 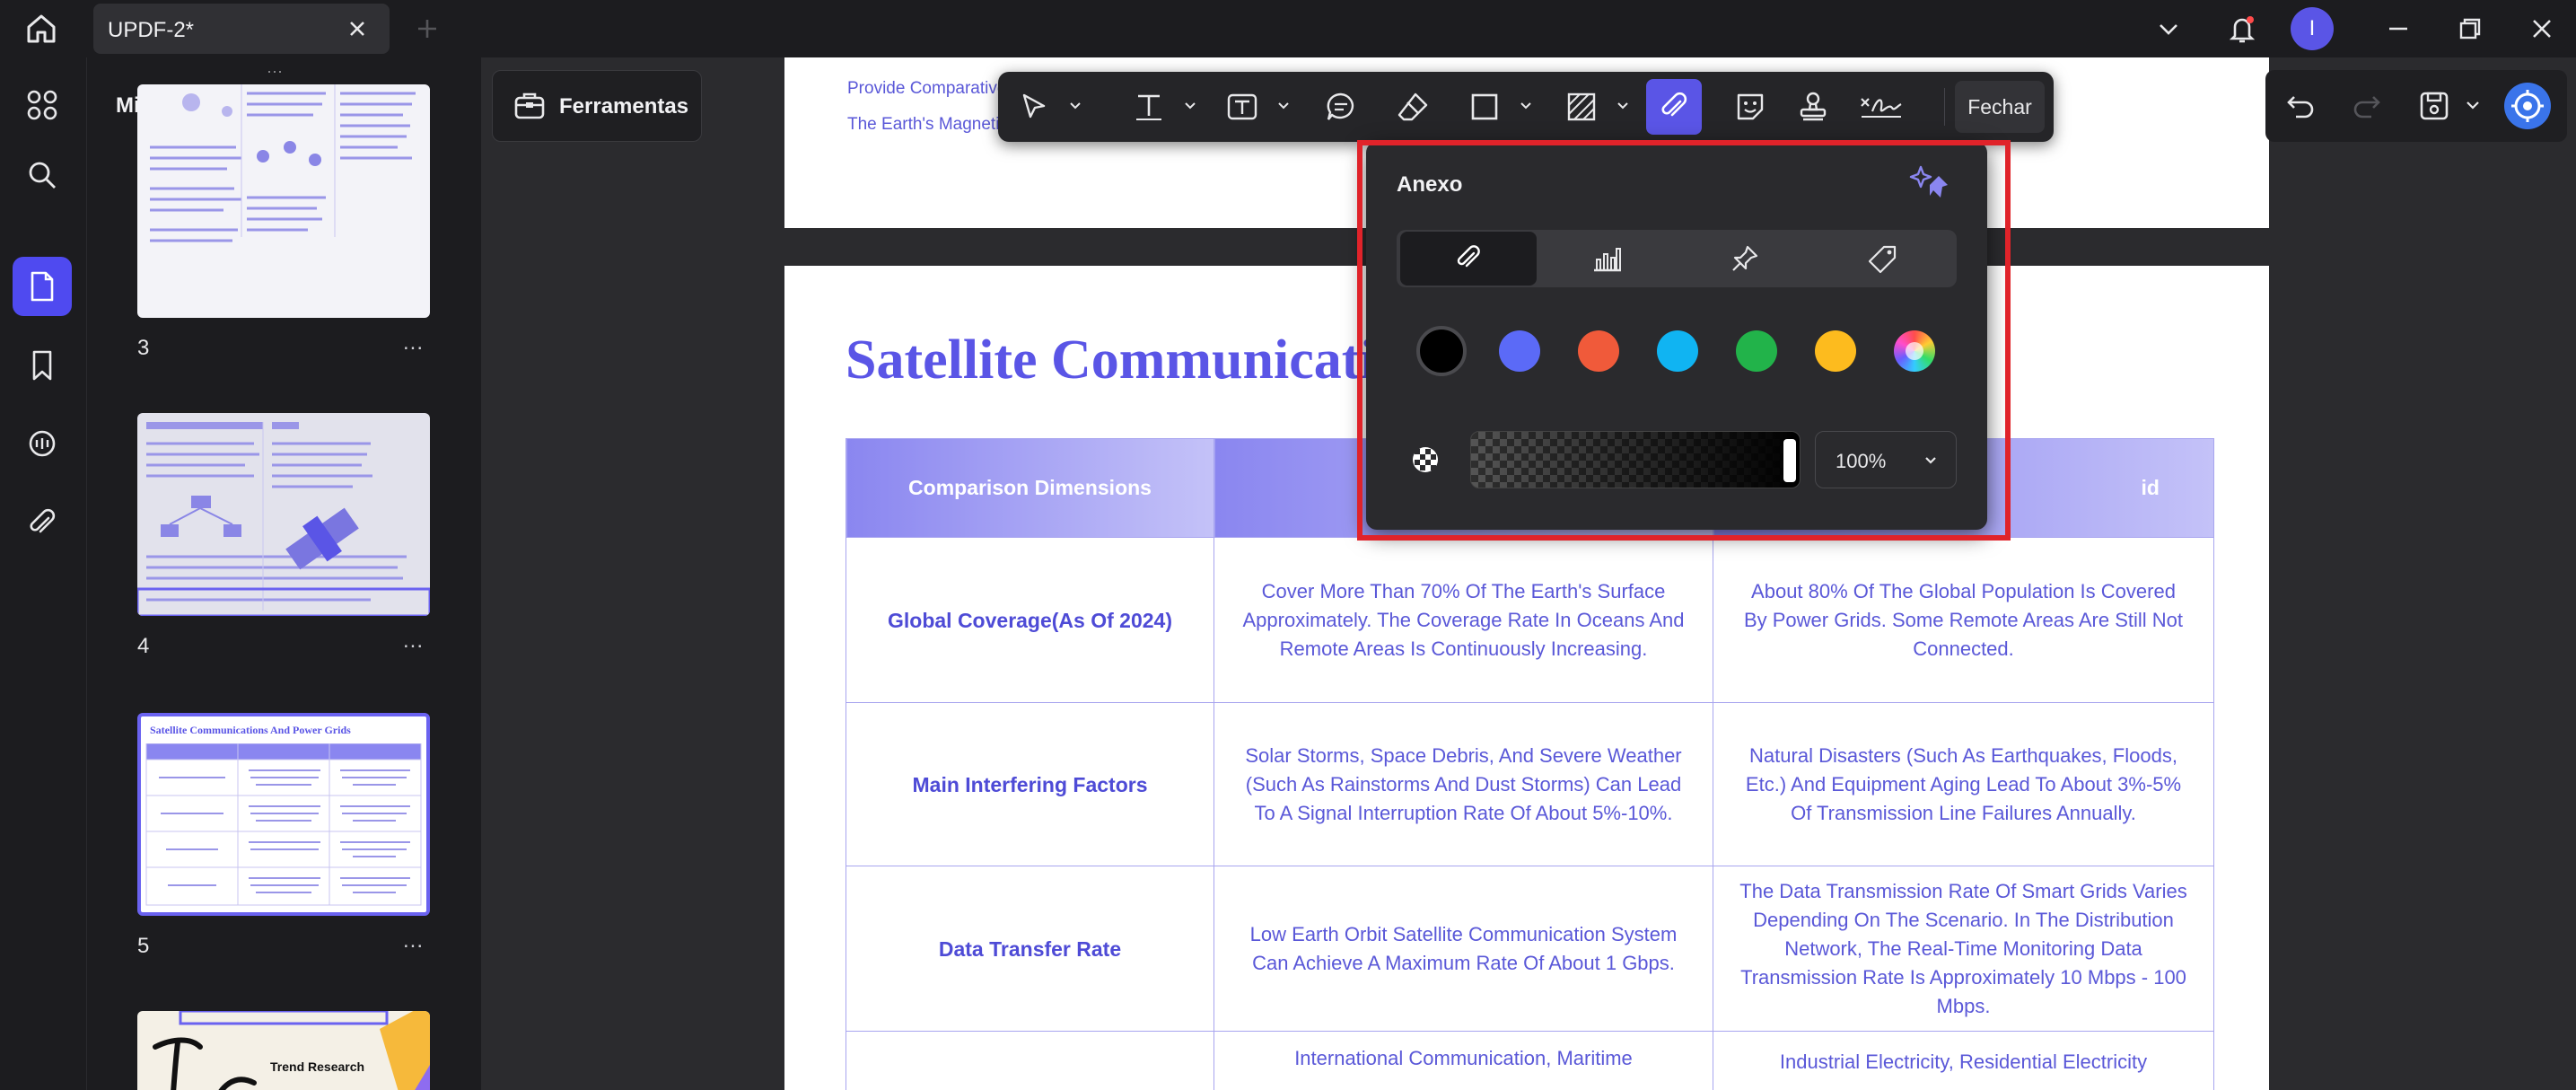 What do you see at coordinates (2434, 106) in the screenshot?
I see `save-icon` at bounding box center [2434, 106].